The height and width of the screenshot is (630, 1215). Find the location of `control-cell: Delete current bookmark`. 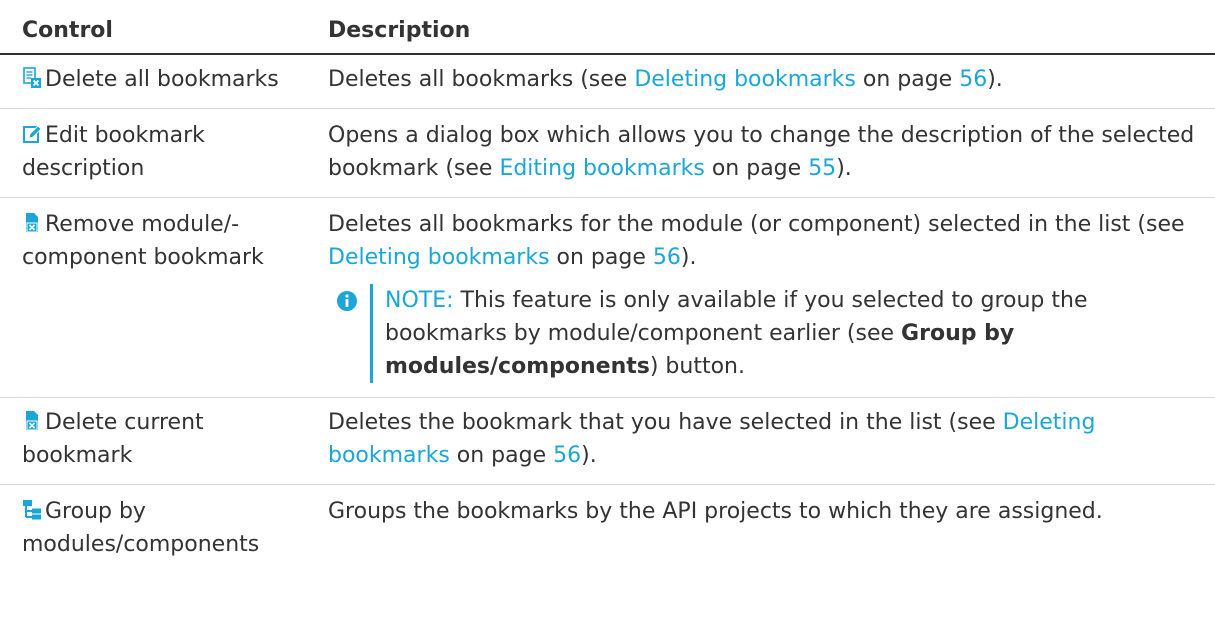

control-cell: Delete current bookmark is located at coordinates (153, 441).